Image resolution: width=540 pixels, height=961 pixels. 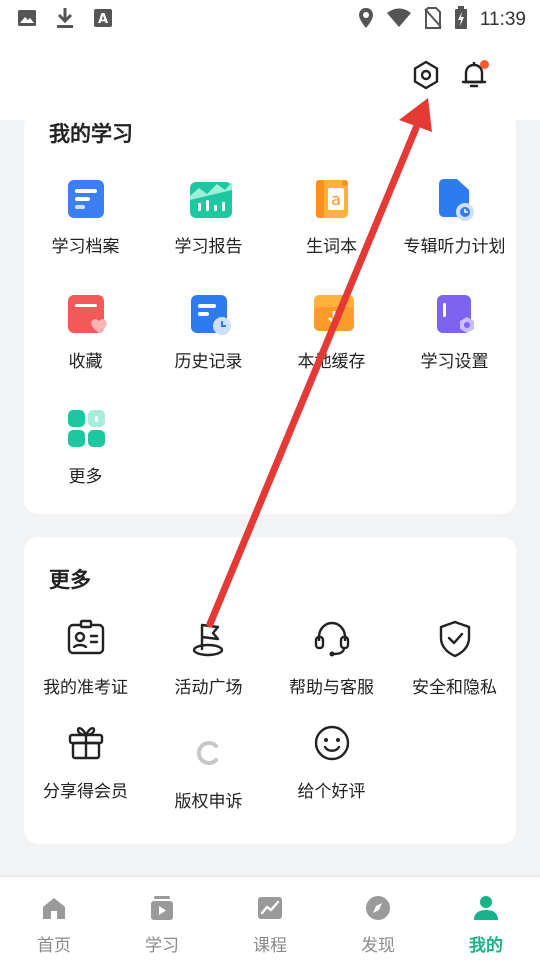 What do you see at coordinates (208, 362) in the screenshot?
I see `grid-item-label: 历史记录` at bounding box center [208, 362].